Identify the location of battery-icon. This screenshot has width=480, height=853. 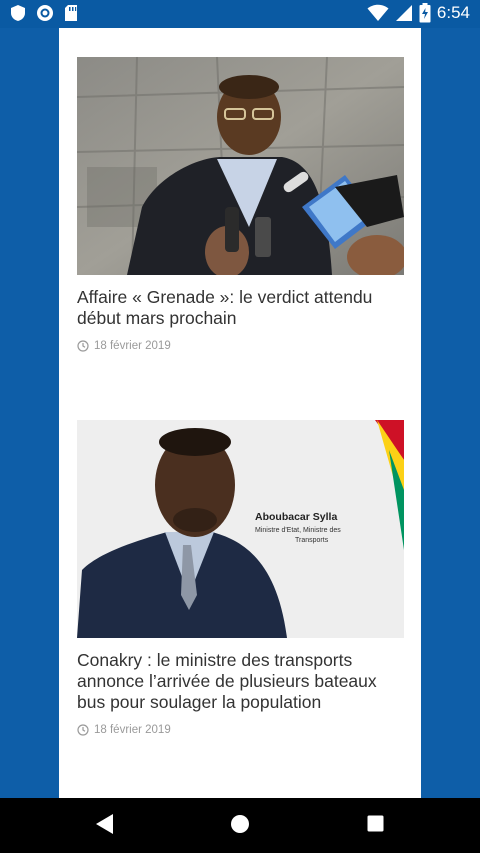
(425, 13).